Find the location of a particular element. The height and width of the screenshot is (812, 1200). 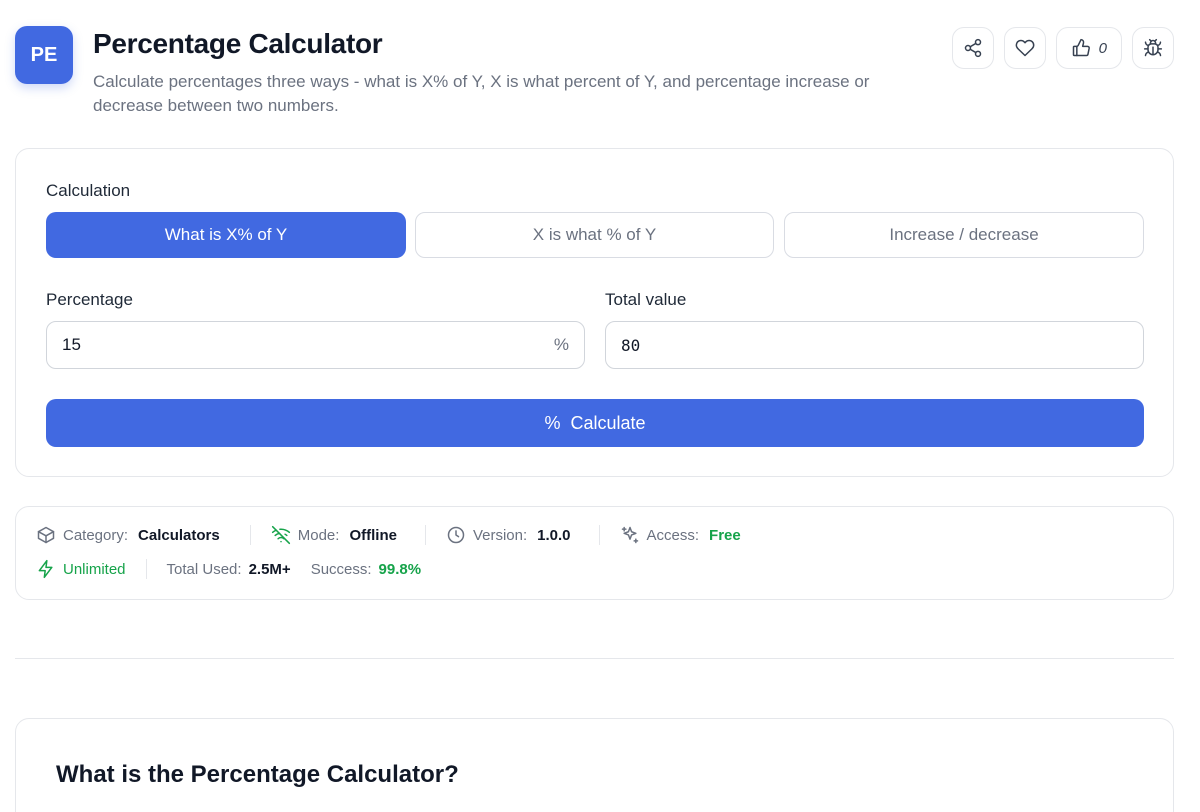

tab-x-is-what-percent-of-y: X is what % of Y is located at coordinates (594, 235).